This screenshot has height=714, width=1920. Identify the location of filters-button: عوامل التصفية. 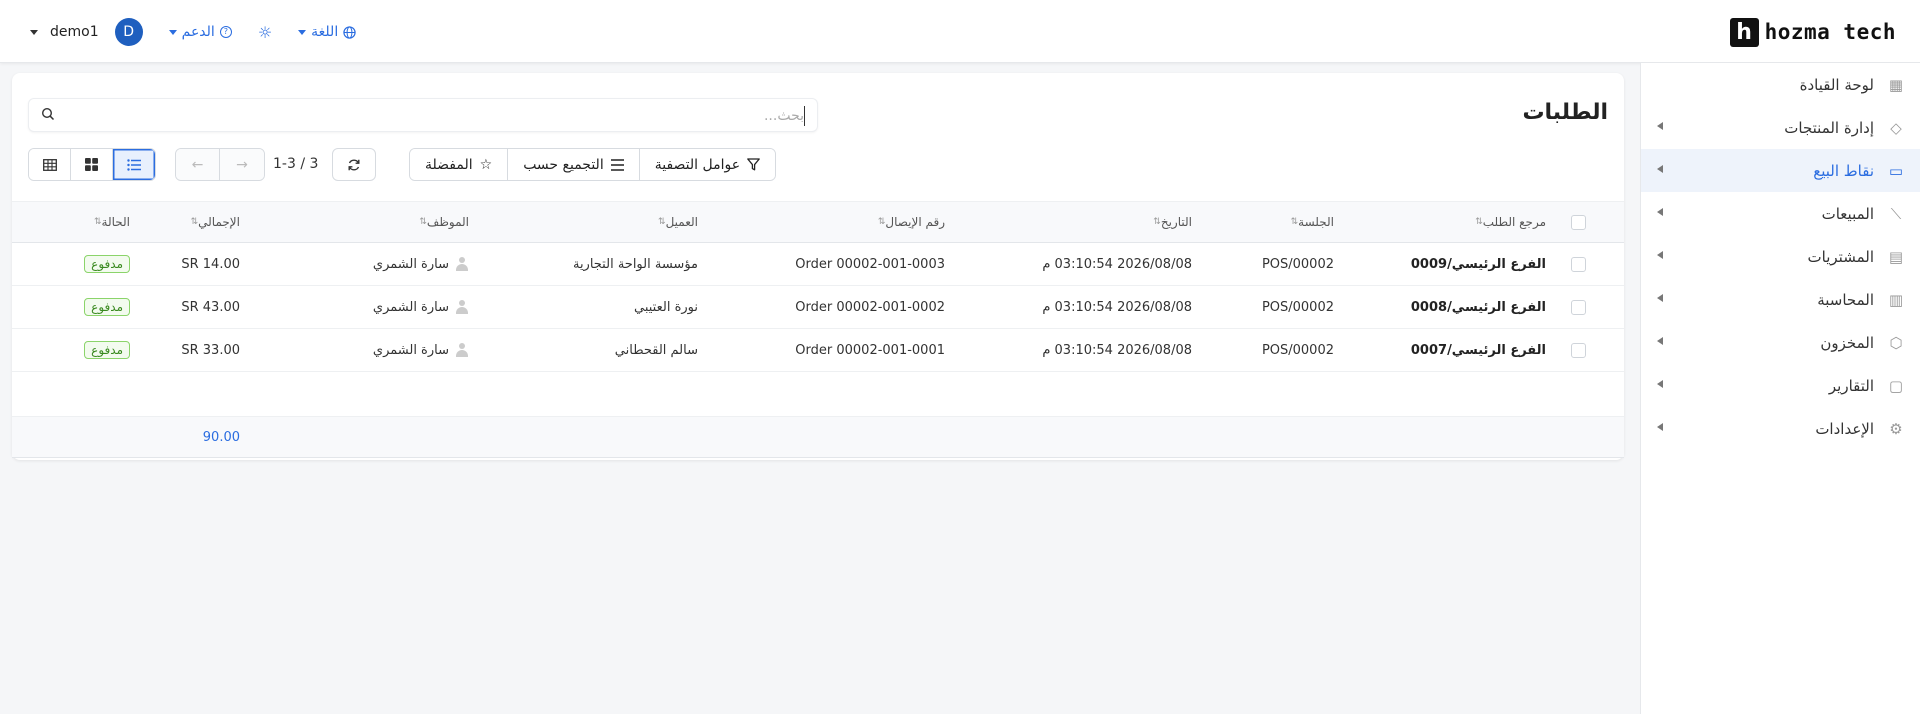
(707, 164).